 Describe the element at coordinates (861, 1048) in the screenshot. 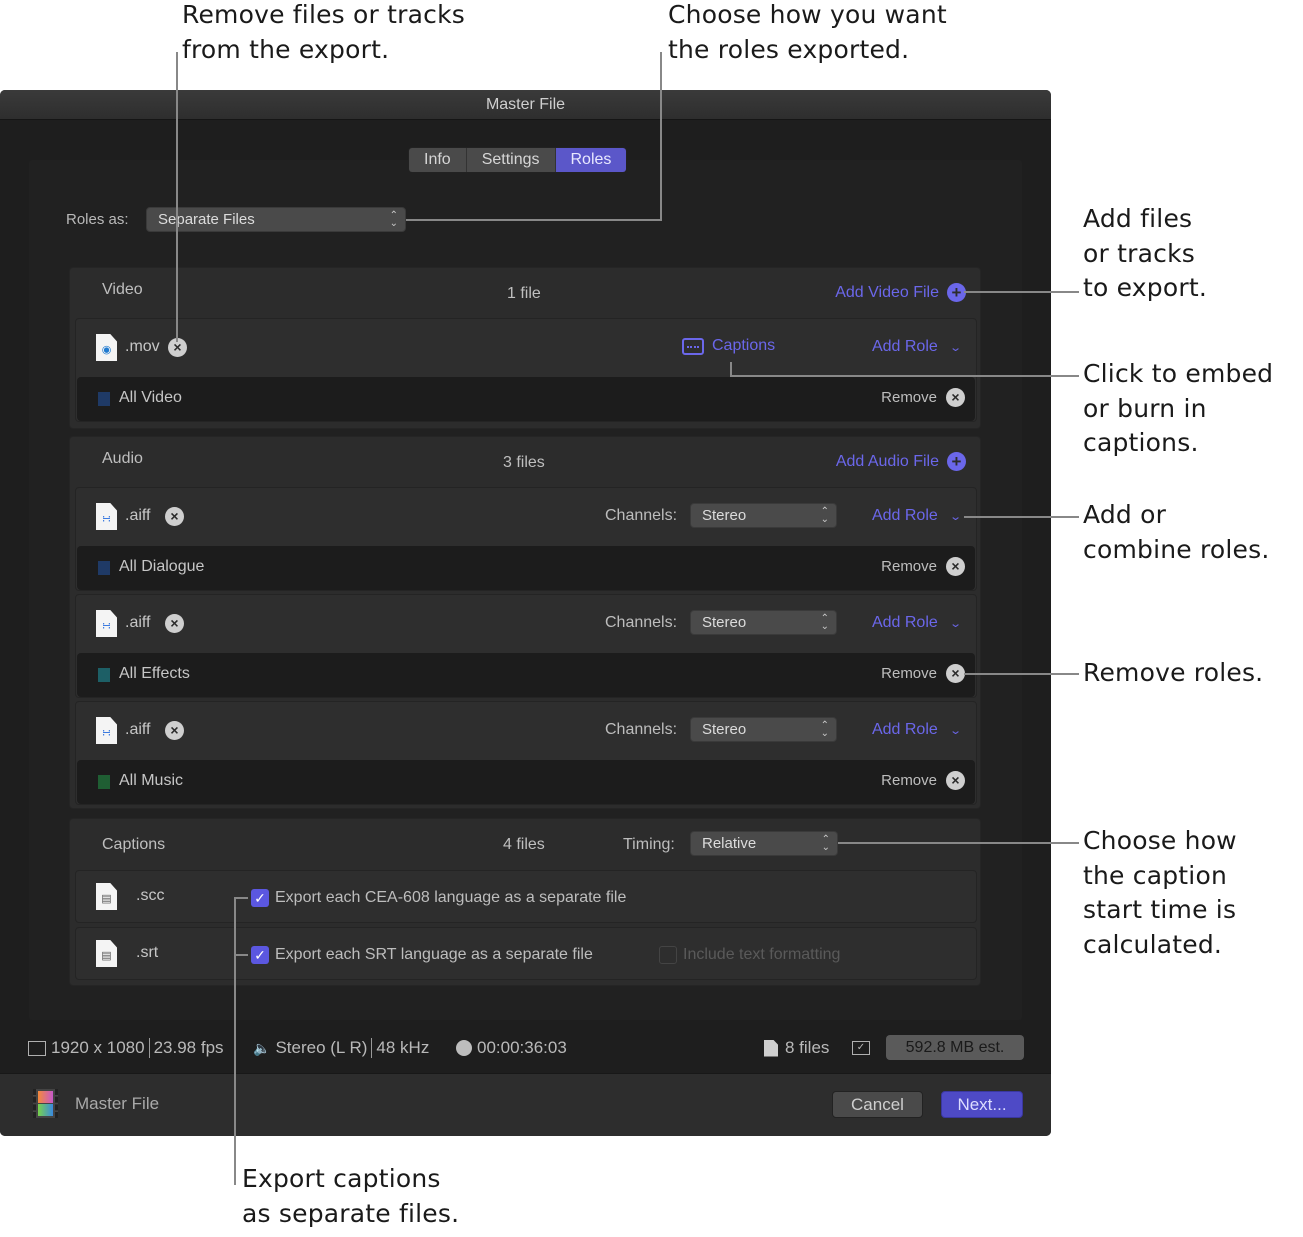

I see `display-check-icon: ✓` at that location.